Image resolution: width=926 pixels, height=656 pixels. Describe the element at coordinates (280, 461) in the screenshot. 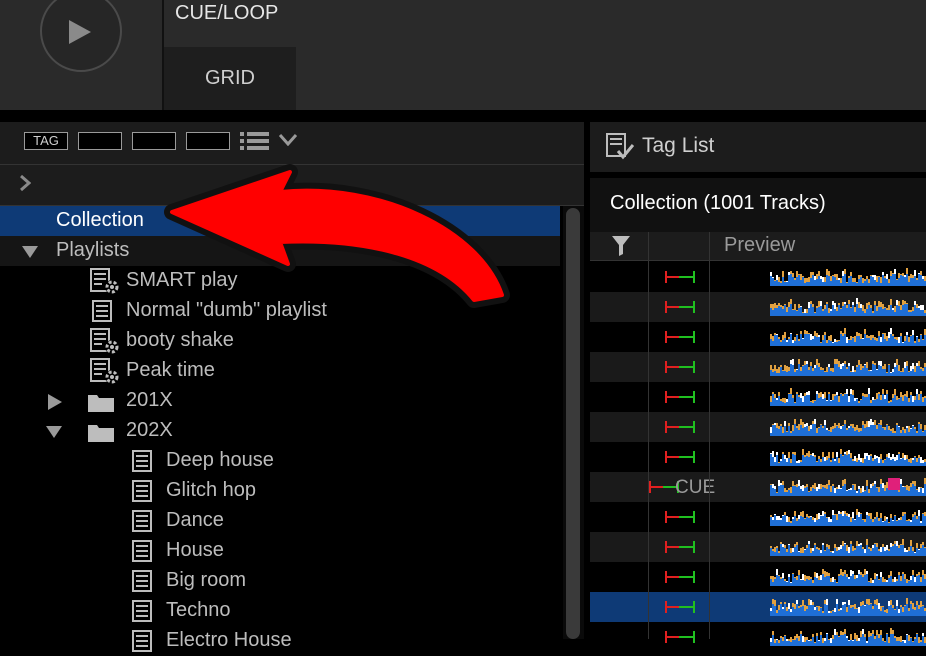

I see `tree-item-deep-house: Deep house` at that location.